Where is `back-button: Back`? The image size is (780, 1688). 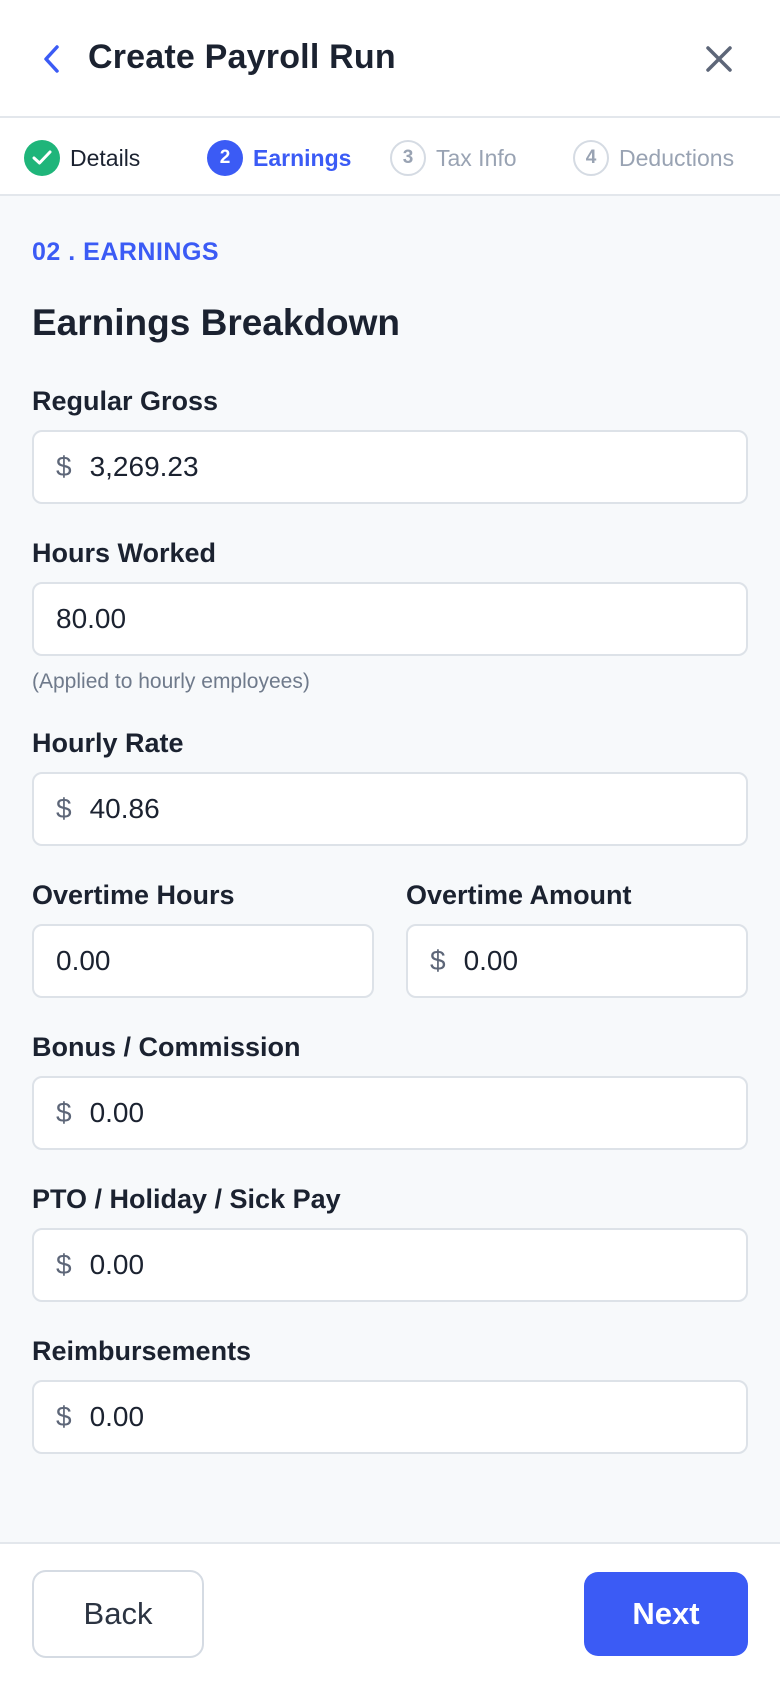
back-button: Back is located at coordinates (118, 1614).